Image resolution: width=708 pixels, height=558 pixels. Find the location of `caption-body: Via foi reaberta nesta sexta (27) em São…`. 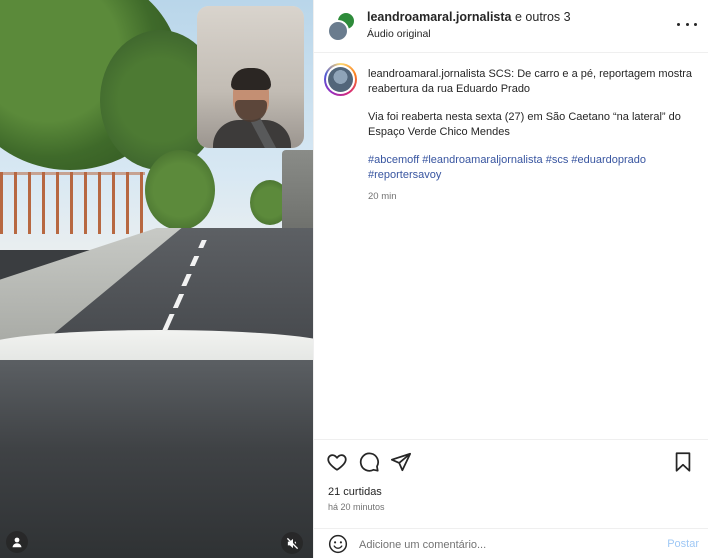

caption-body: Via foi reaberta nesta sexta (27) em São… is located at coordinates (524, 124).